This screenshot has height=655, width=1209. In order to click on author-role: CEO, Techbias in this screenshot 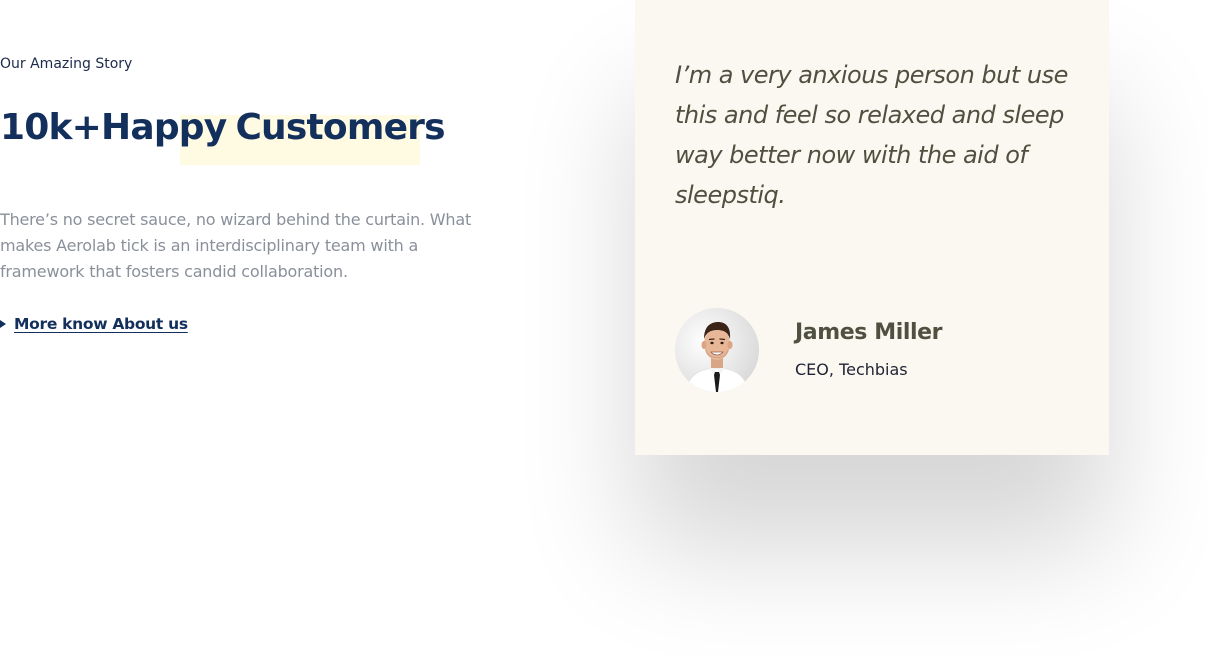, I will do `click(851, 369)`.